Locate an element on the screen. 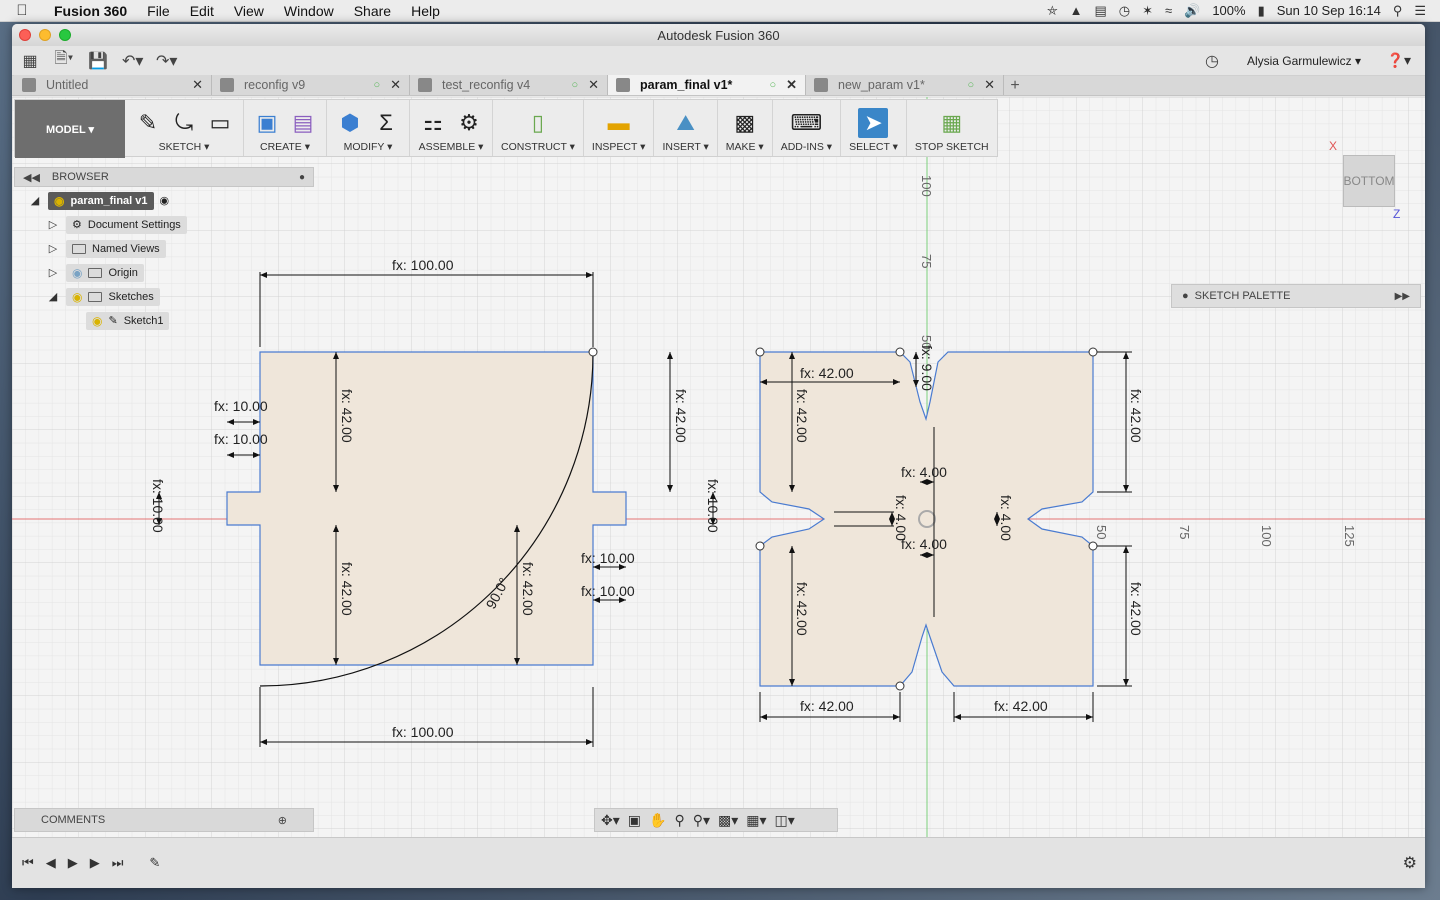 This screenshot has width=1440, height=900. step-back-icon: ◀ is located at coordinates (51, 863).